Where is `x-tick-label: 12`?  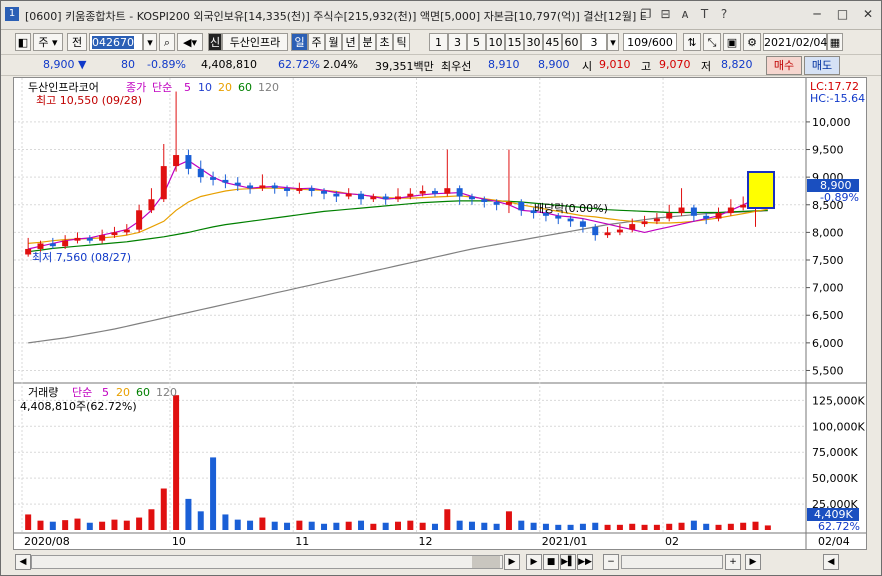
x-tick-label: 12 is located at coordinates (425, 541).